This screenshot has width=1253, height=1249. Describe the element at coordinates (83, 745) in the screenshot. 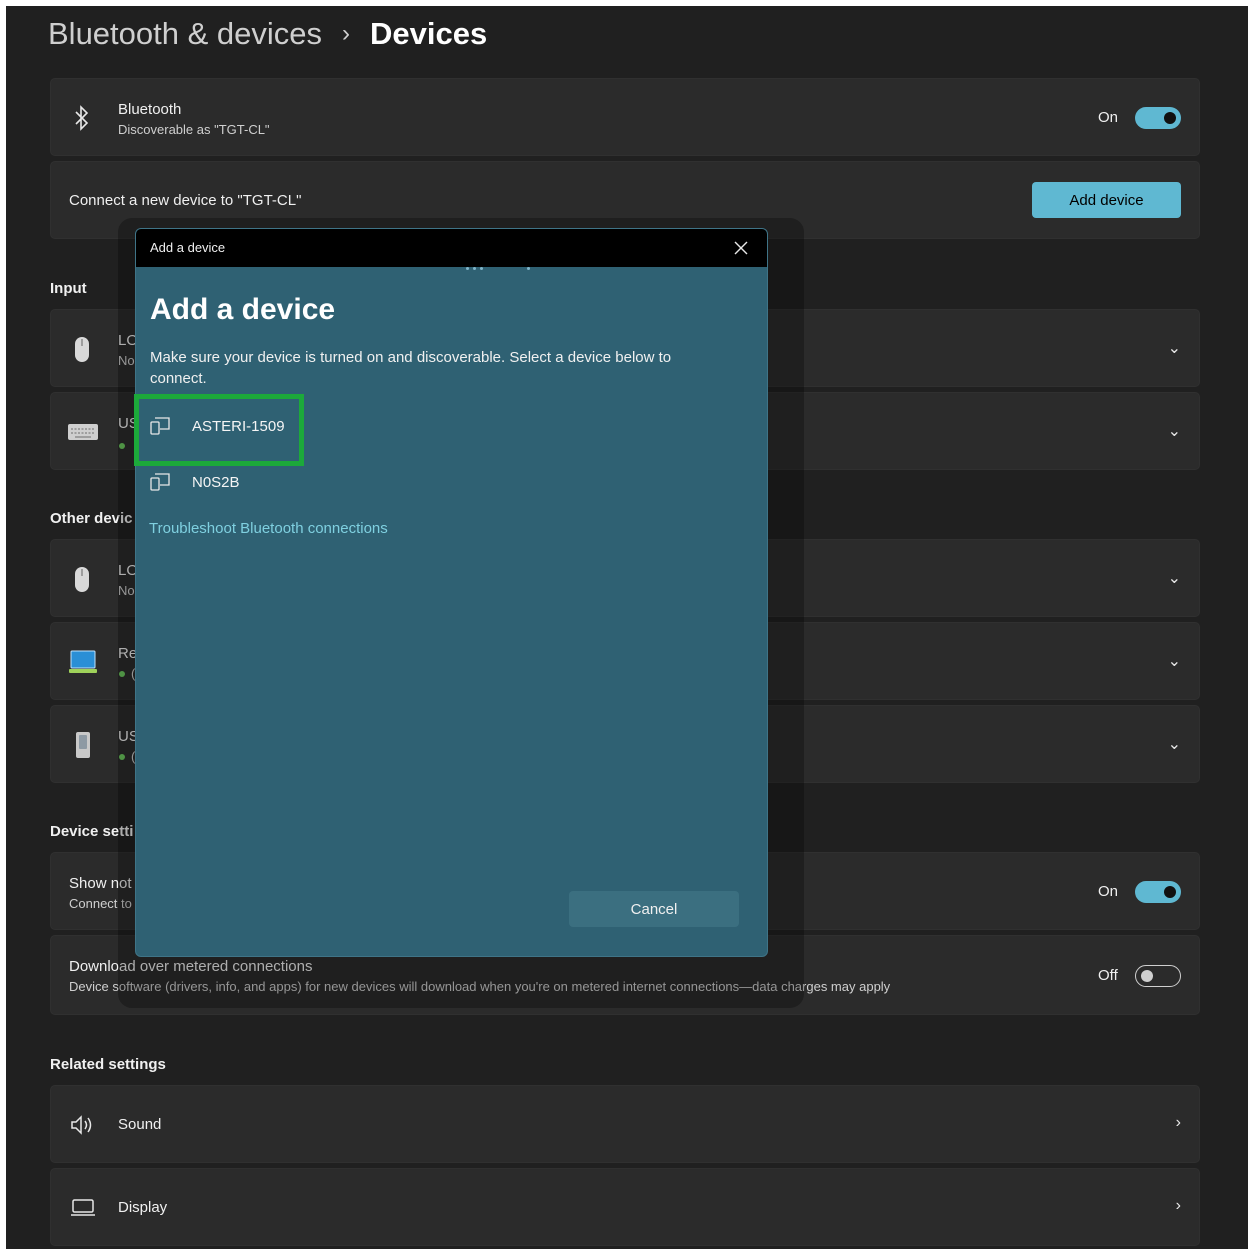

I see `usb-drive-icon` at that location.